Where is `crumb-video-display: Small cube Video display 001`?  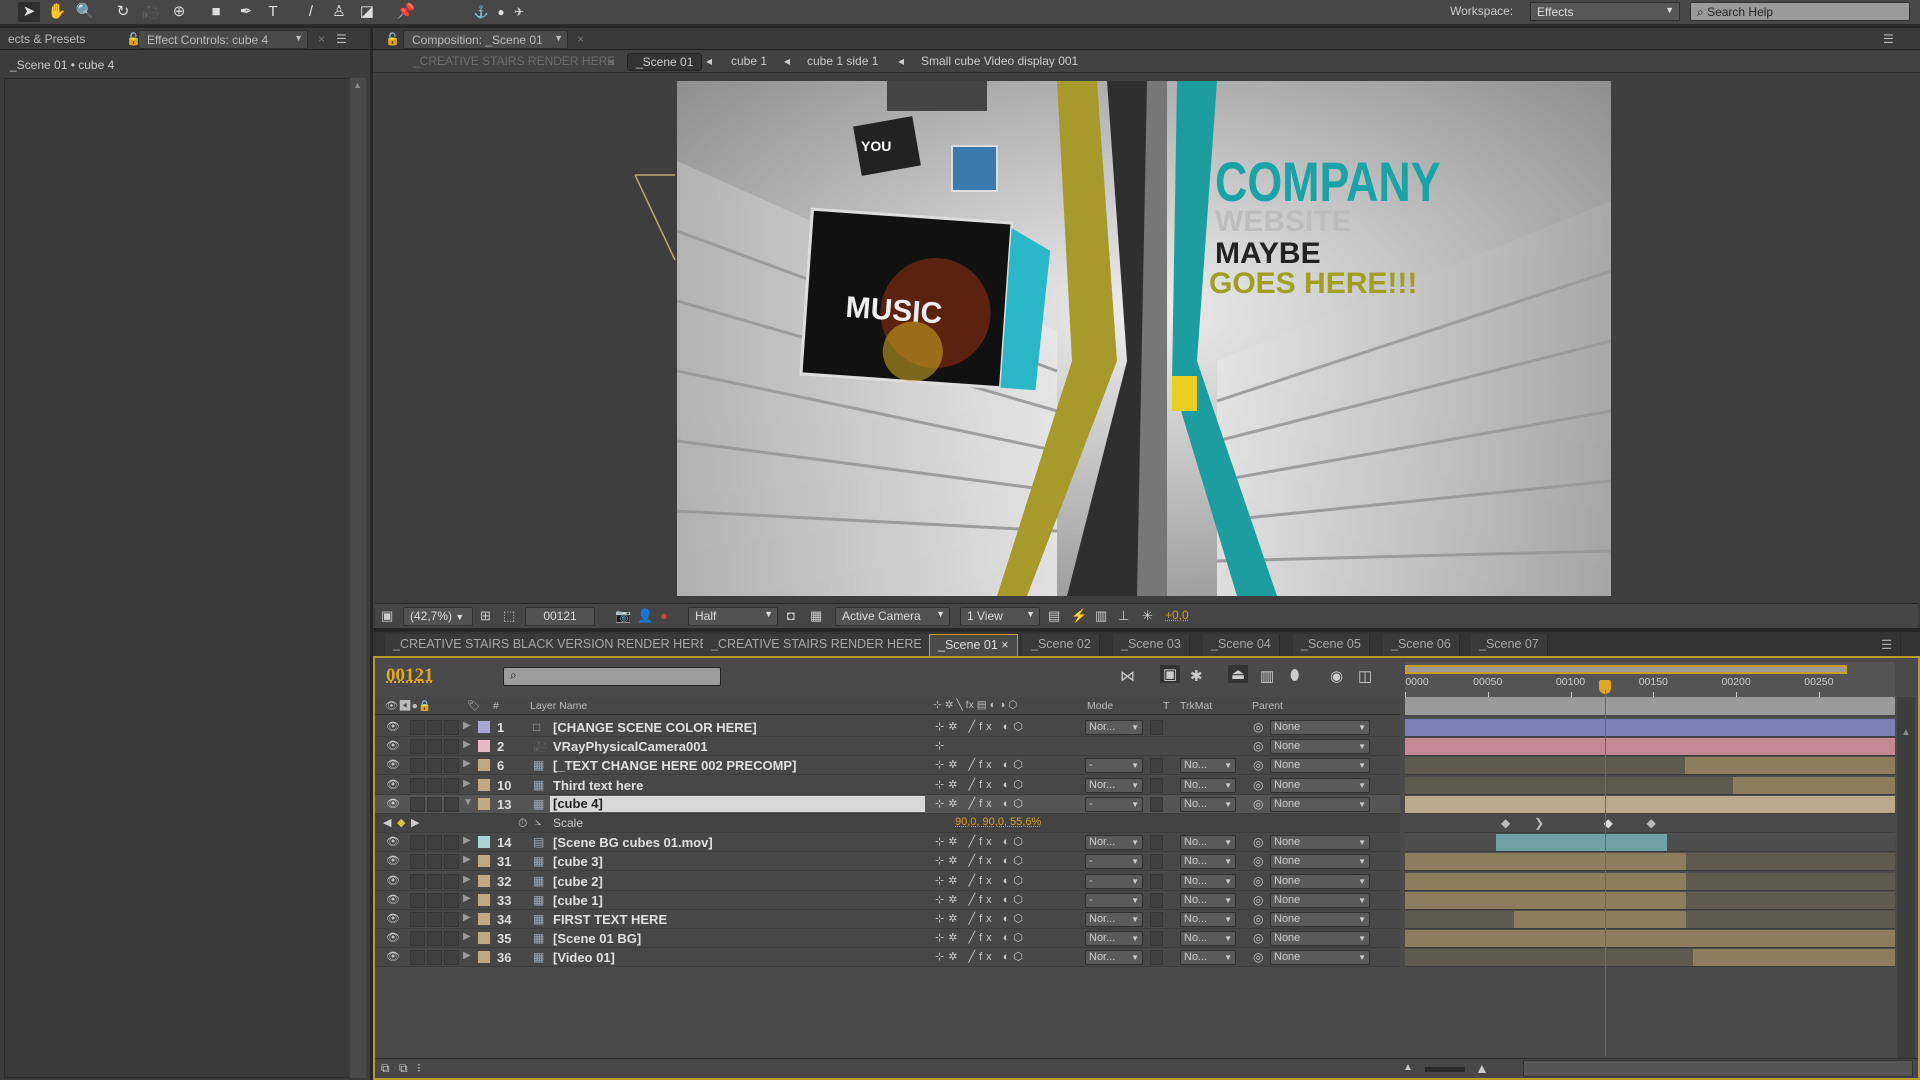 crumb-video-display: Small cube Video display 001 is located at coordinates (999, 61).